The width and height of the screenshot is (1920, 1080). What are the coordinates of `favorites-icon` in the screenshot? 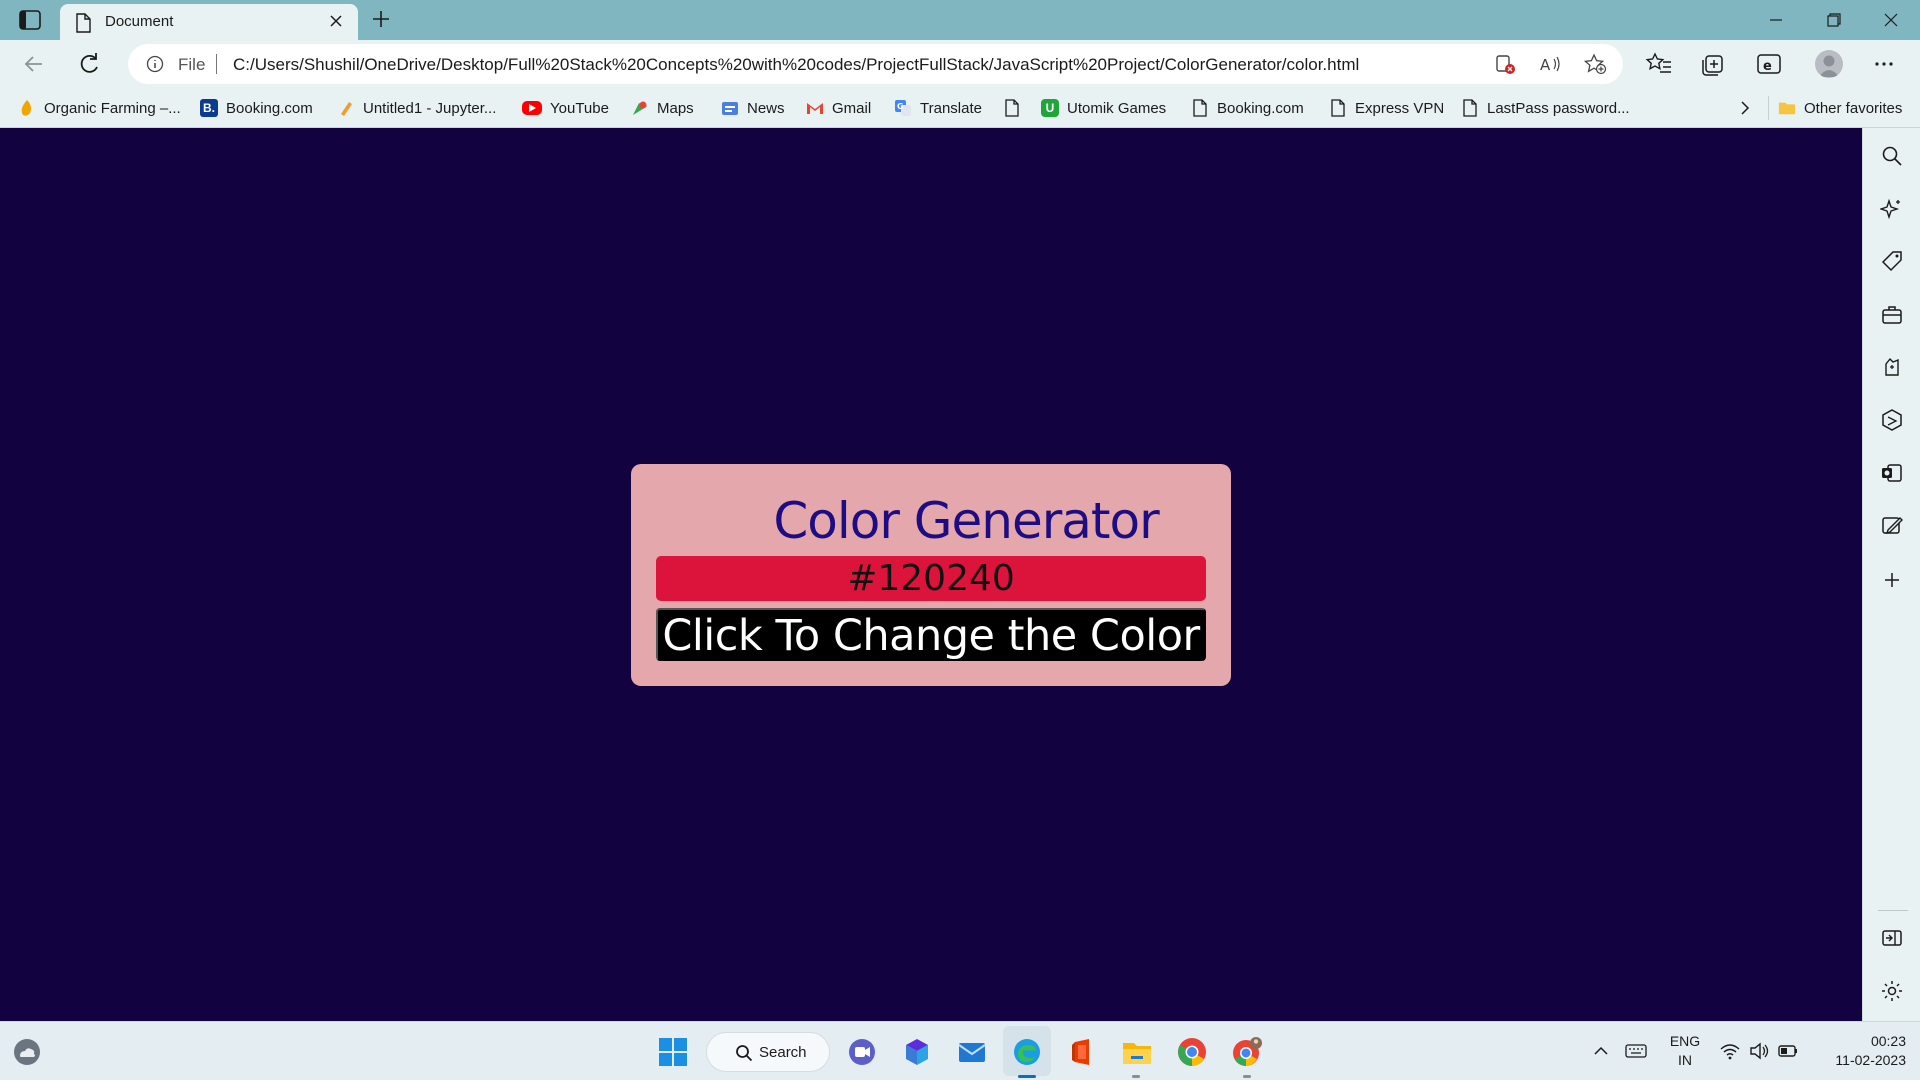 It's located at (1659, 64).